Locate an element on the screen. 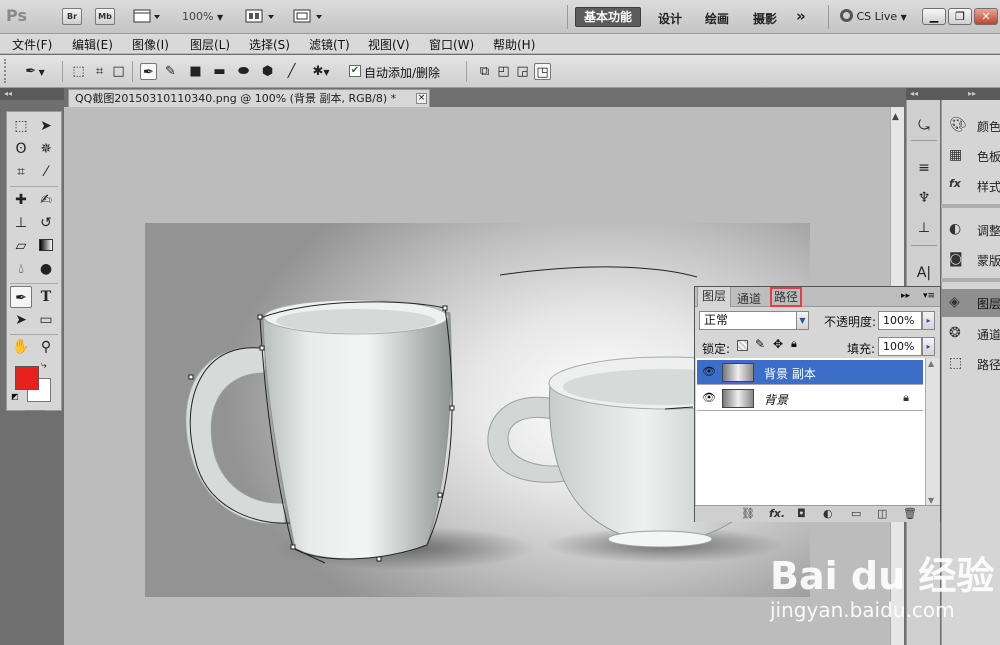  rounded-rectangle-button: ▬ is located at coordinates (219, 71).